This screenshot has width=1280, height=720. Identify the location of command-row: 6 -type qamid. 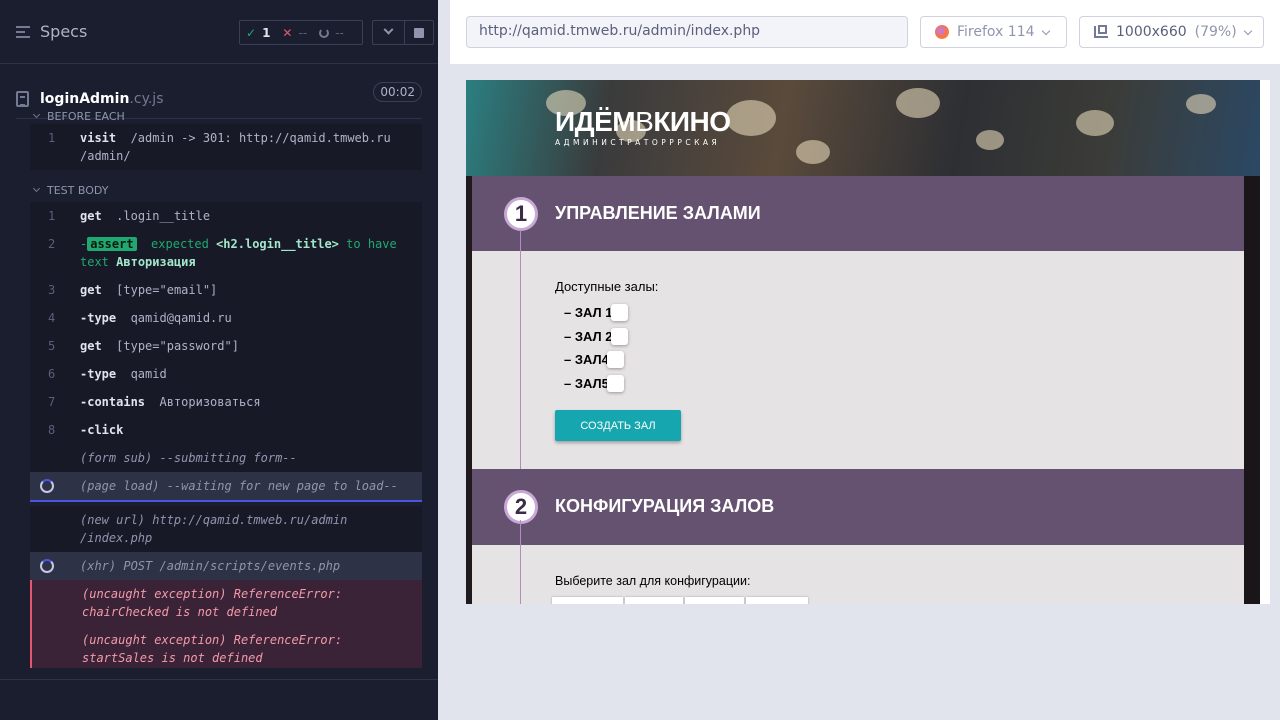
(226, 374).